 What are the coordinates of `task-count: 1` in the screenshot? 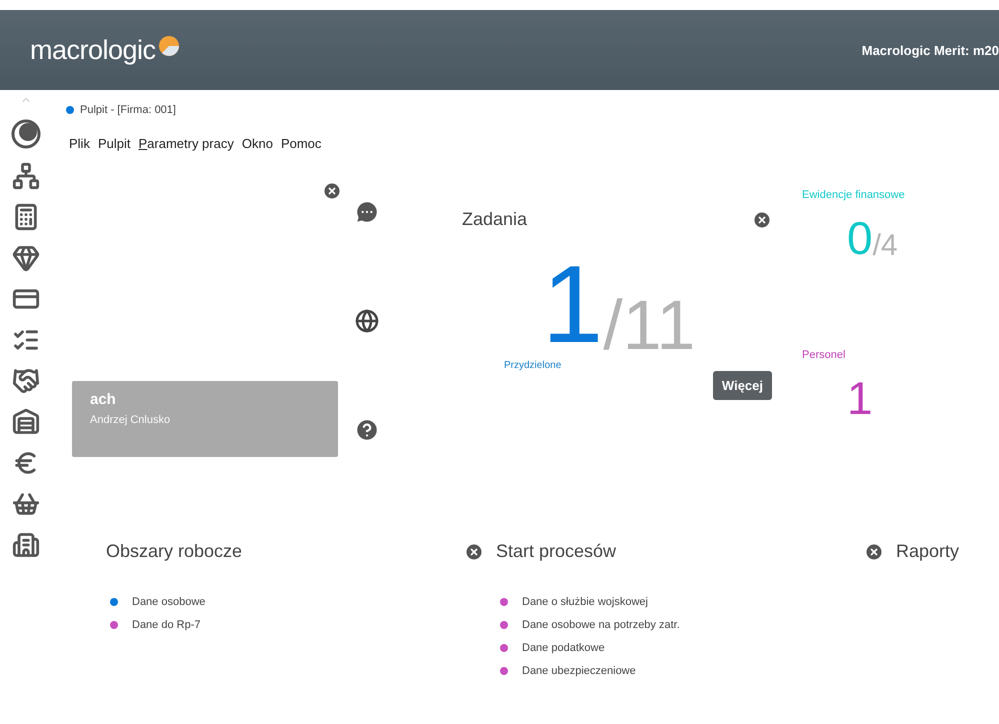 It's located at (573, 305).